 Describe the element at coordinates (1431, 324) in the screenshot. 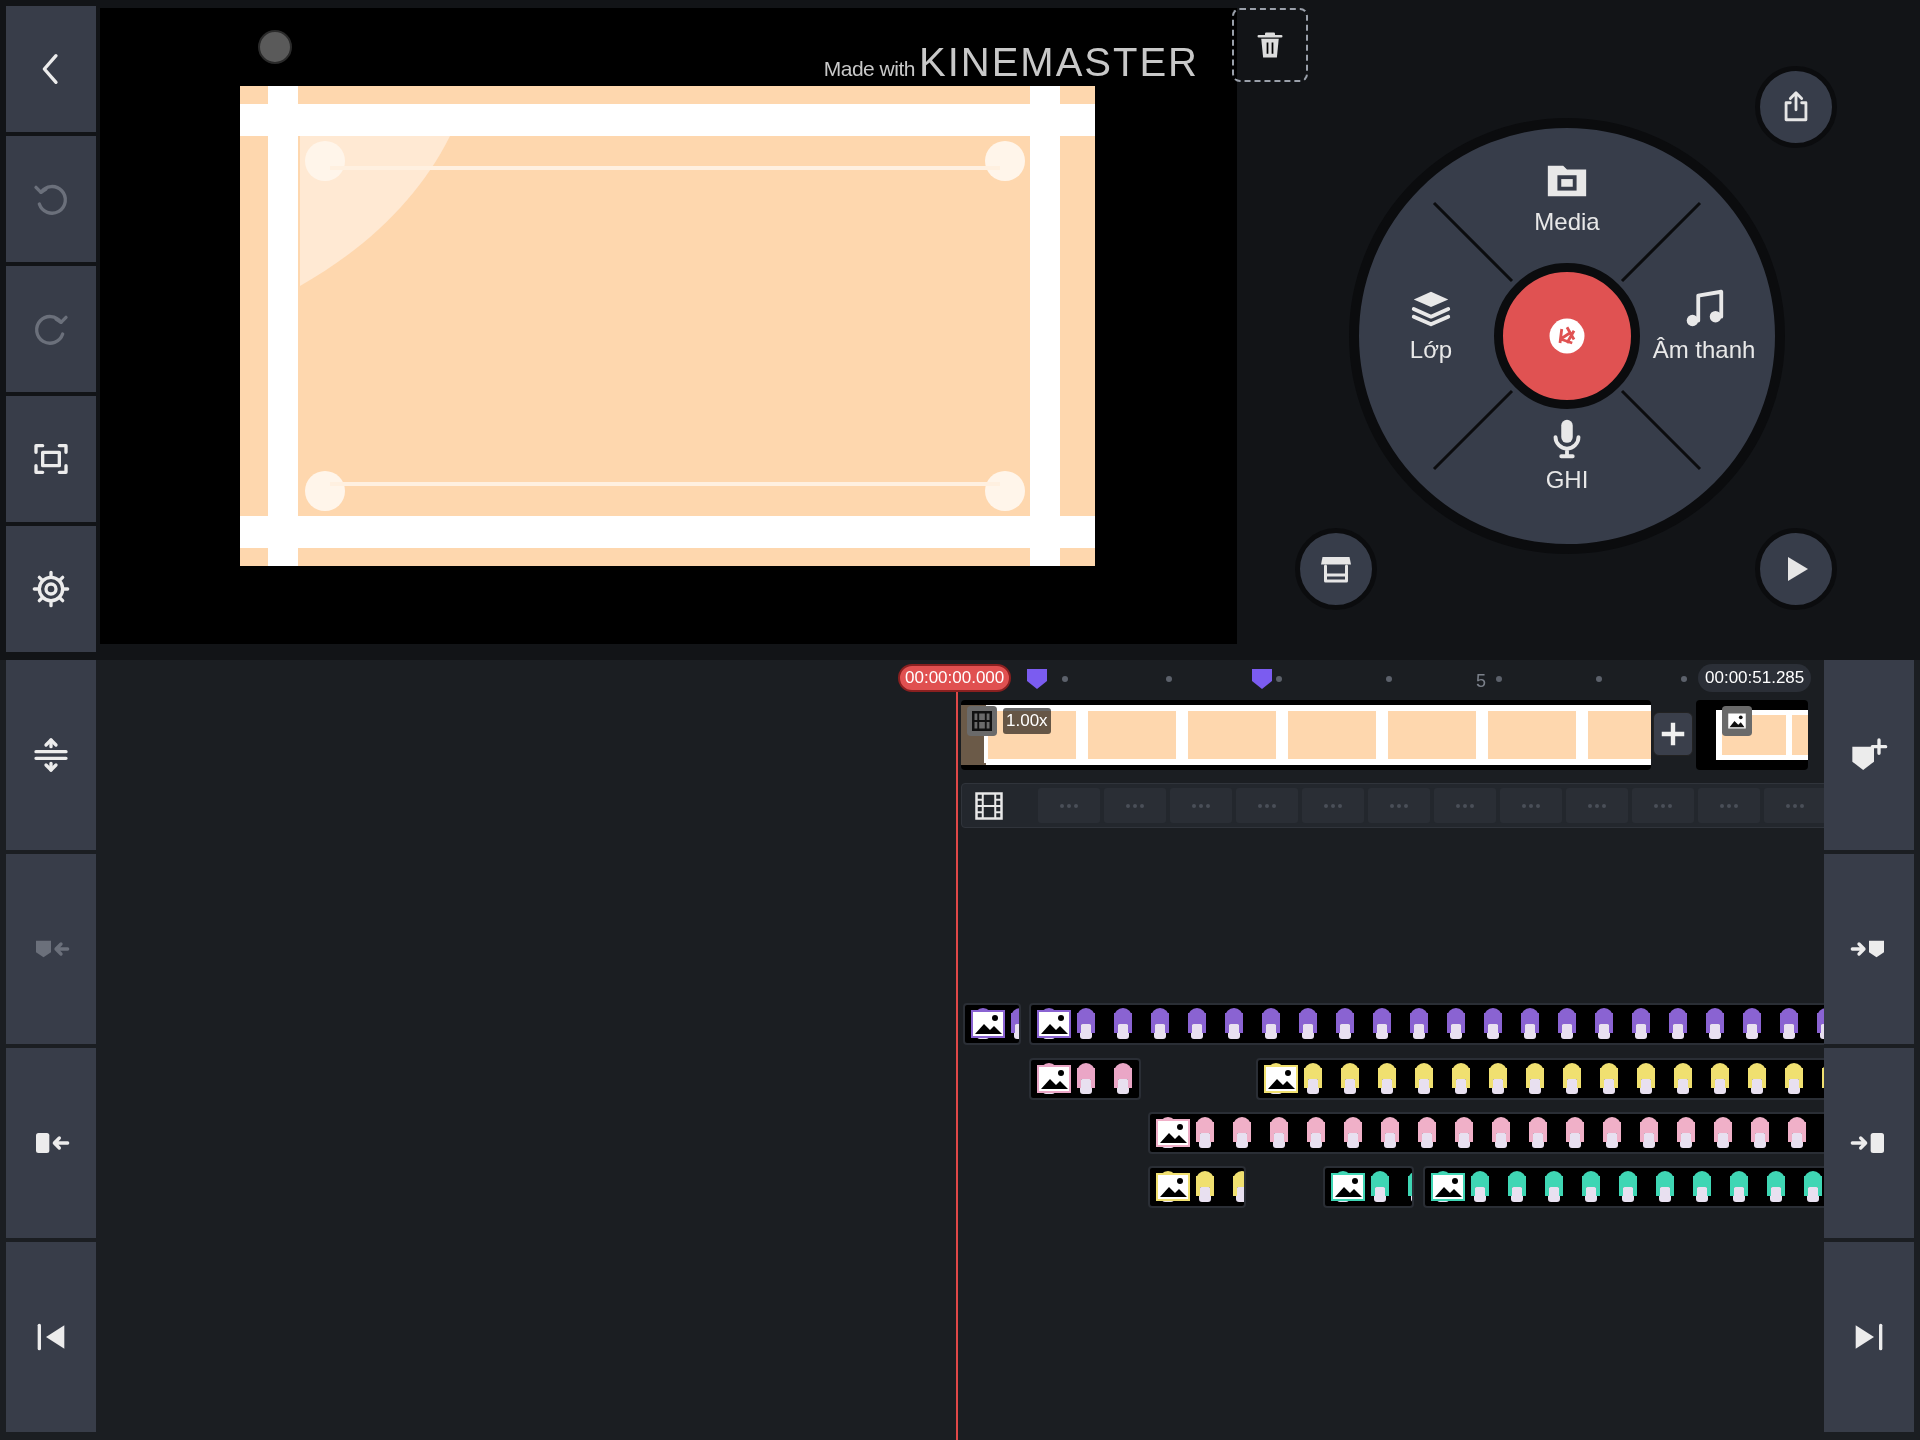

I see `layers-button: Lớp` at that location.